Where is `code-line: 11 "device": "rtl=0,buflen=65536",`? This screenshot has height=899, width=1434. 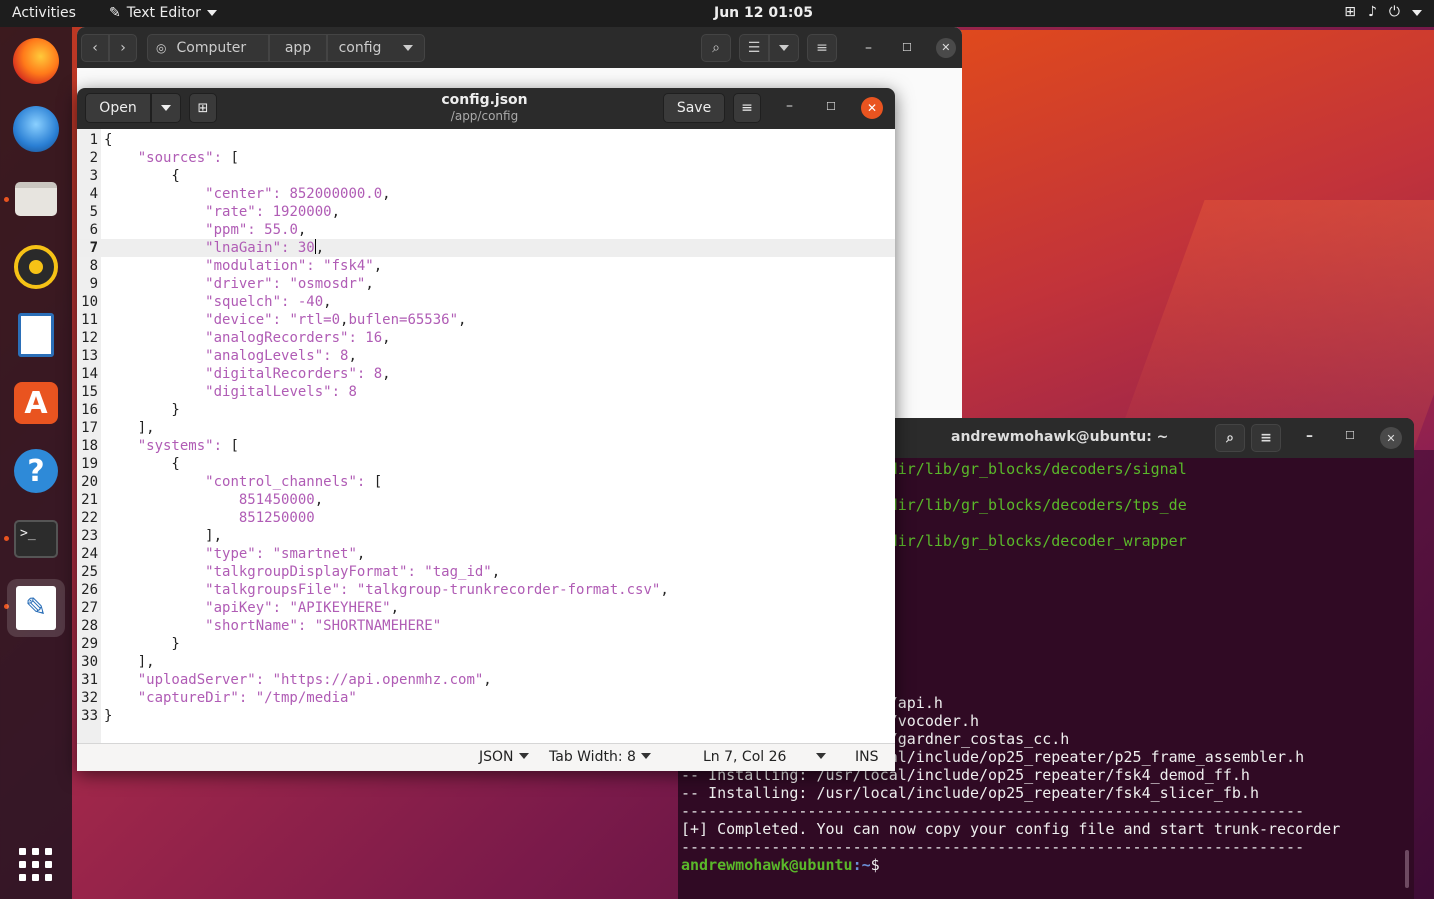
code-line: 11 "device": "rtl=0,buflen=65536", is located at coordinates (486, 320).